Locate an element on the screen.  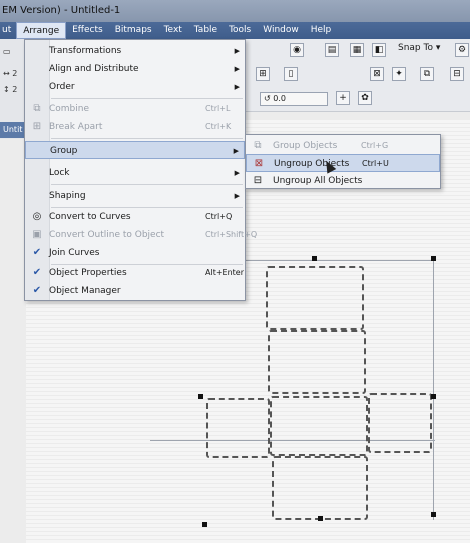
menu-item-group: Group ▶ is located at coordinates (135, 150).